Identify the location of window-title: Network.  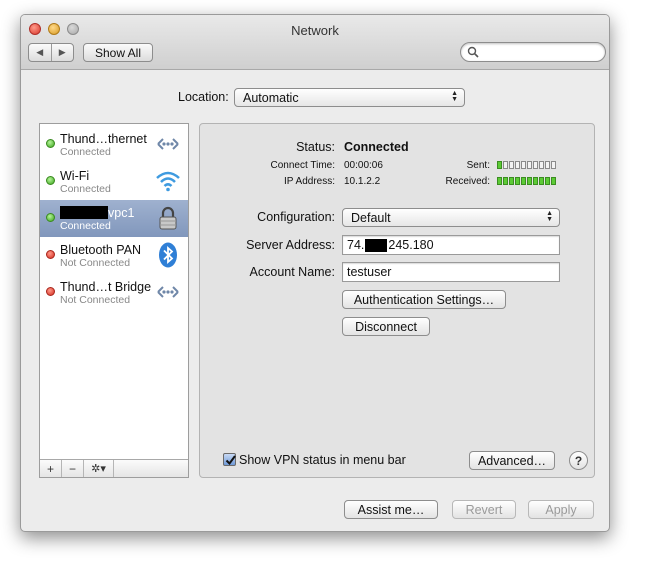
(315, 30).